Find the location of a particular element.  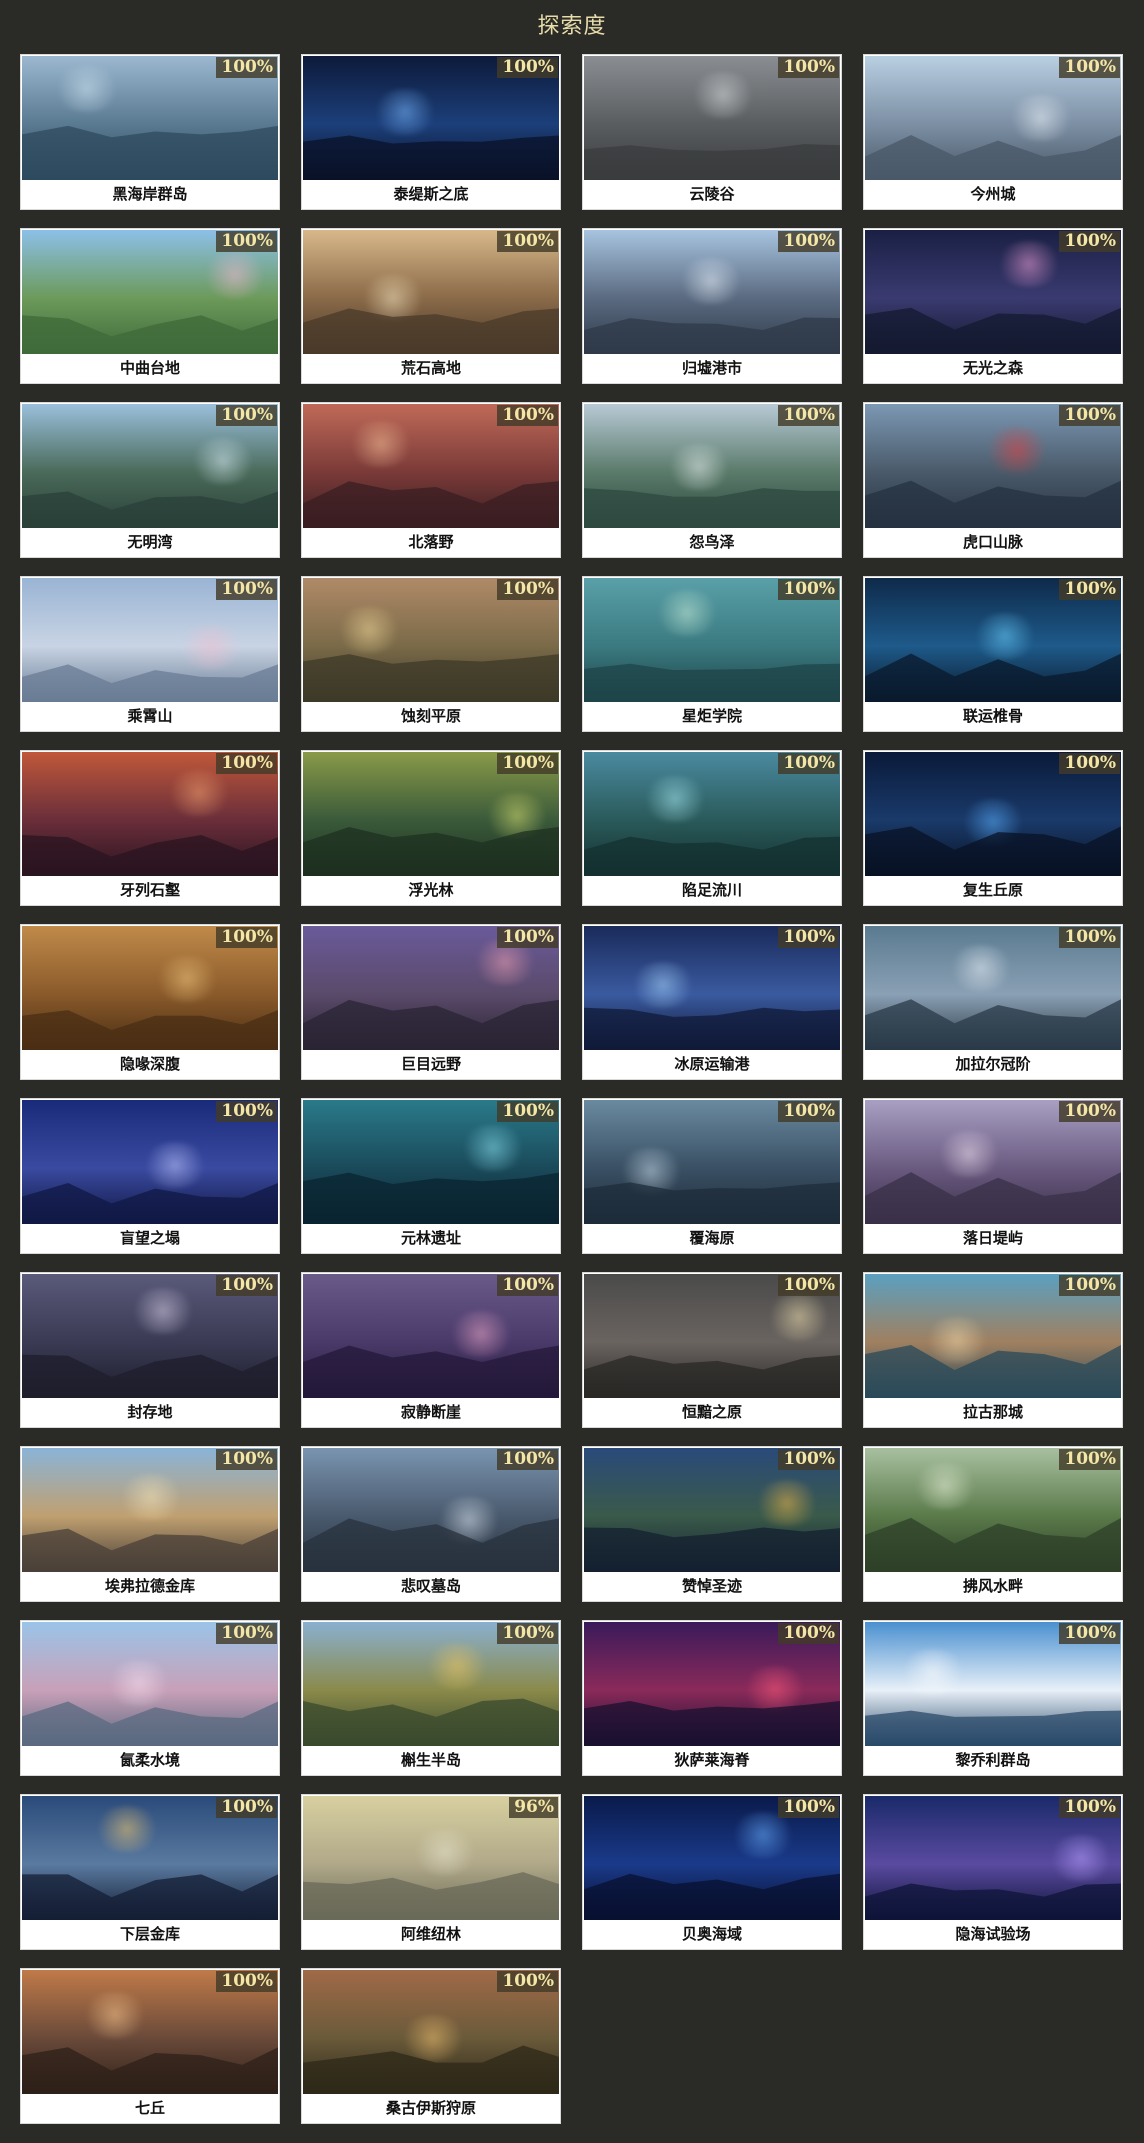

region-name: 赞悼圣迹 is located at coordinates (711, 1586).